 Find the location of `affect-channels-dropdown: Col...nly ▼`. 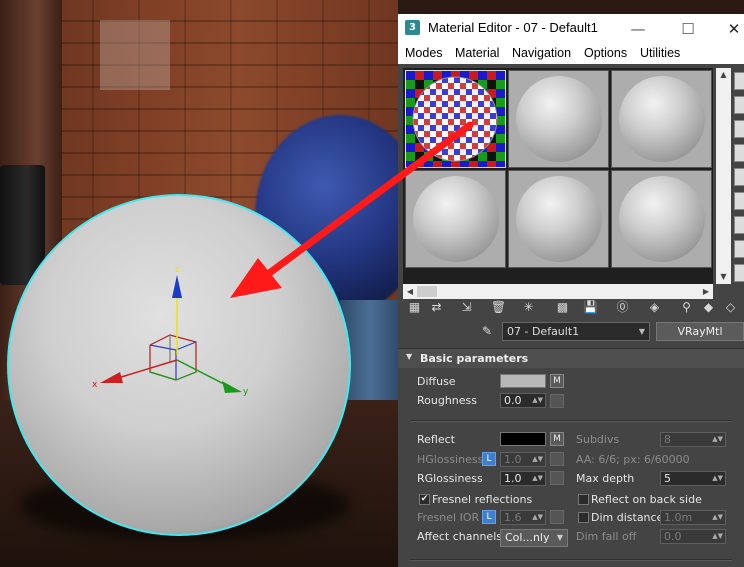

affect-channels-dropdown: Col...nly ▼ is located at coordinates (534, 538).